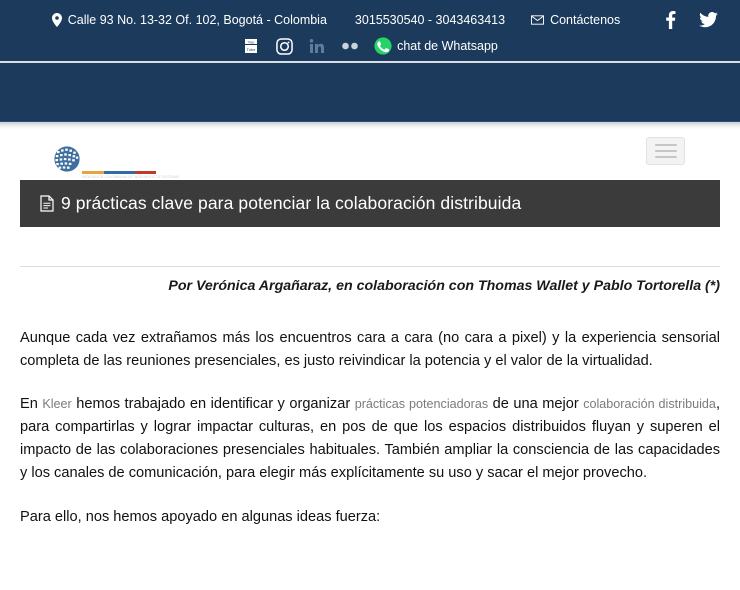  I want to click on contact-label: Contáctenos, so click(585, 19).